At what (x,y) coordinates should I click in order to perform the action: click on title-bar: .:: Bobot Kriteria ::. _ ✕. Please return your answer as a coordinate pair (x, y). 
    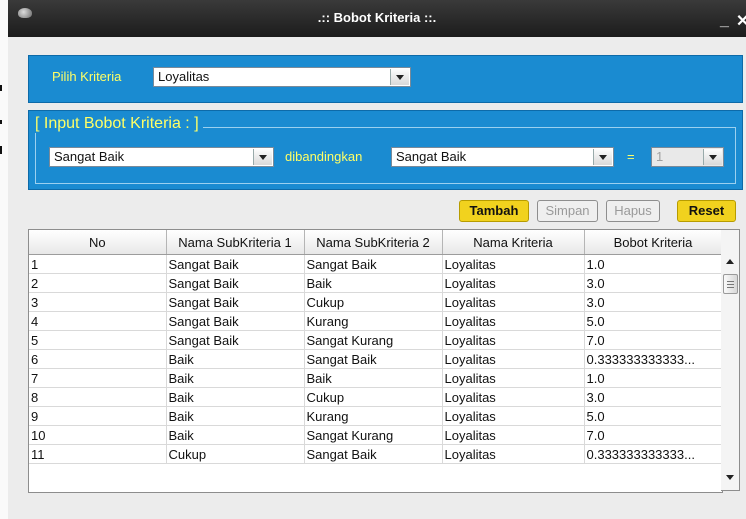
    Looking at the image, I should click on (377, 18).